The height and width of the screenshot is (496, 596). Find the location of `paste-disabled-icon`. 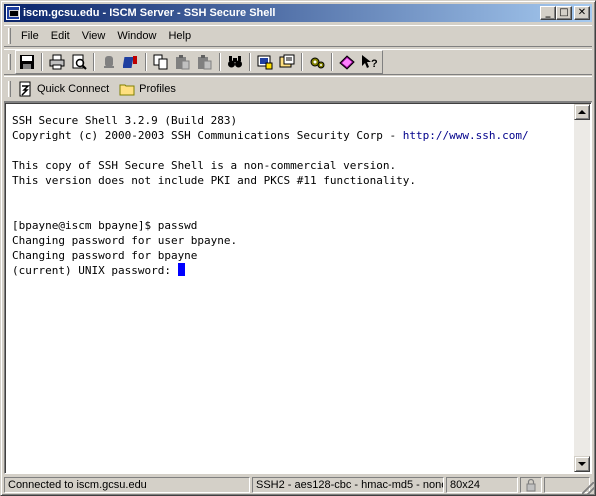

paste-disabled-icon is located at coordinates (205, 62).